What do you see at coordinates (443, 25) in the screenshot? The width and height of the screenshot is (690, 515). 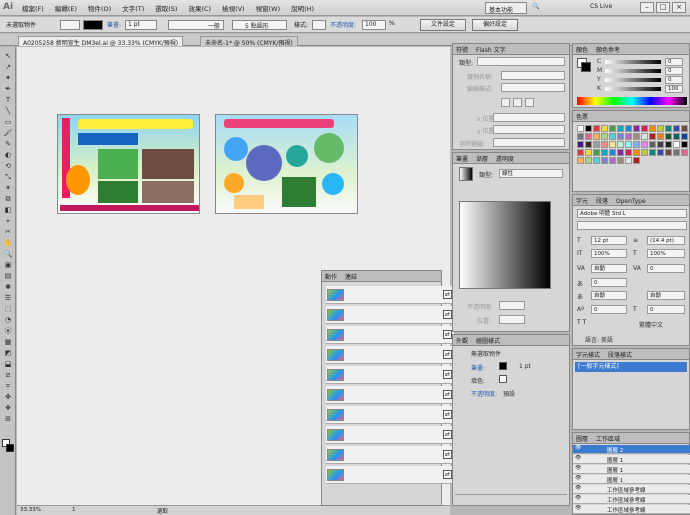 I see `document-setup-button: 文件設定` at bounding box center [443, 25].